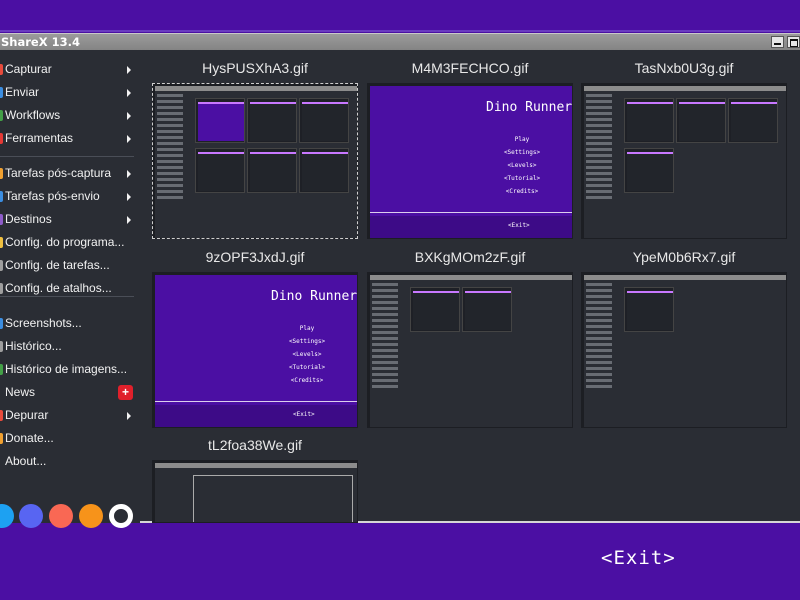 This screenshot has width=800, height=600. Describe the element at coordinates (777, 42) in the screenshot. I see `minimize-button` at that location.